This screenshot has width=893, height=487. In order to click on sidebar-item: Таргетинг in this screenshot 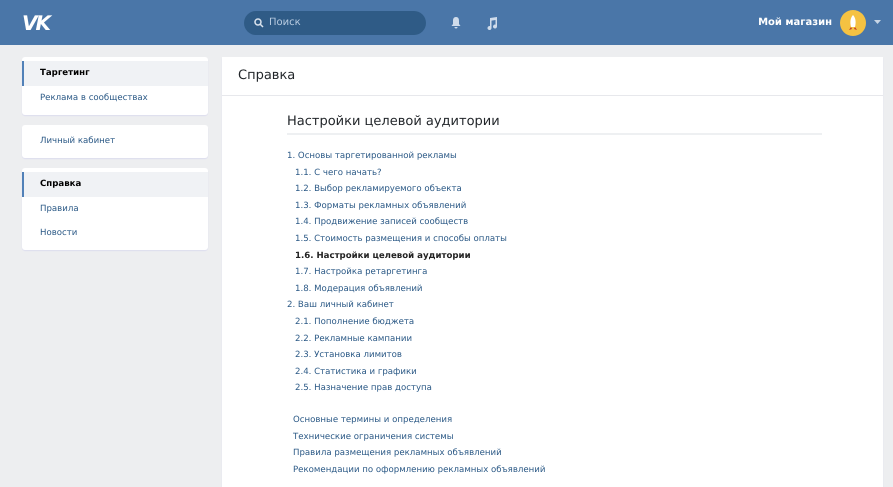, I will do `click(115, 73)`.